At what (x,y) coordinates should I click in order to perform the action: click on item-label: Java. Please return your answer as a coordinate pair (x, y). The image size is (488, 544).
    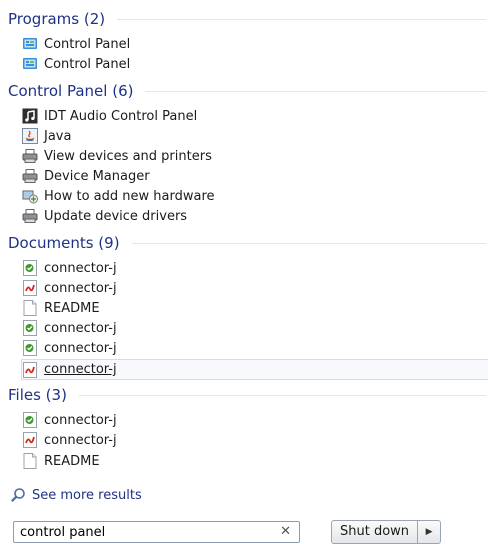
    Looking at the image, I should click on (58, 136).